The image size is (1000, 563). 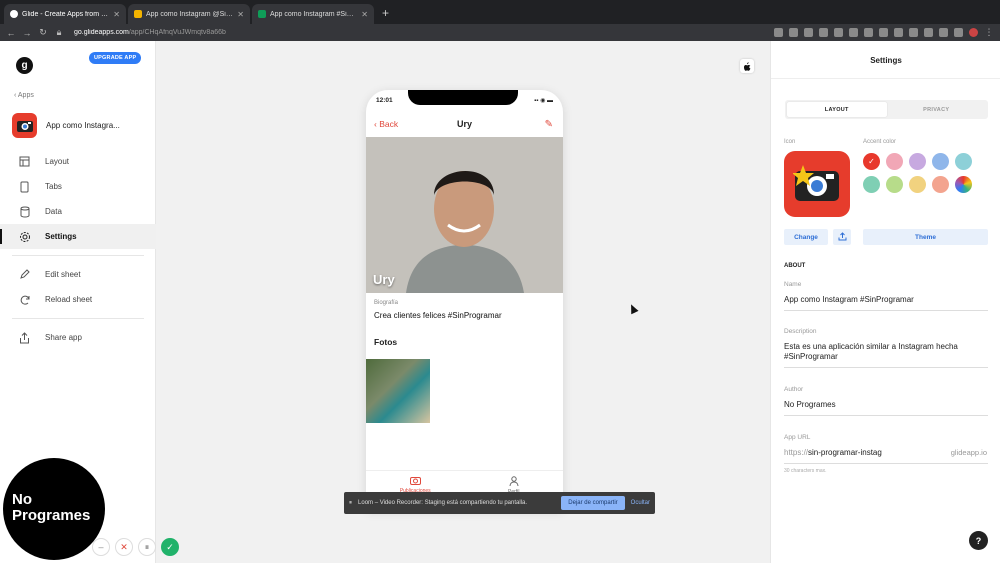 I want to click on phone-nav-bar: ‹ Back Ury ✎, so click(x=464, y=124).